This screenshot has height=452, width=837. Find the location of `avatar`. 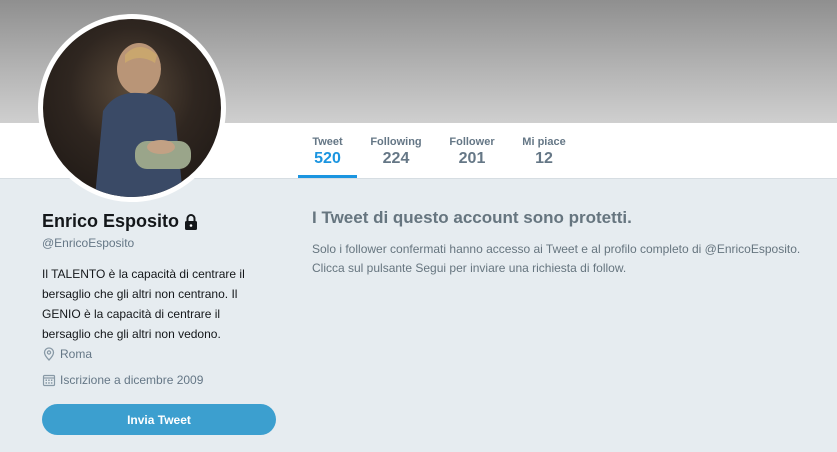

avatar is located at coordinates (132, 108).